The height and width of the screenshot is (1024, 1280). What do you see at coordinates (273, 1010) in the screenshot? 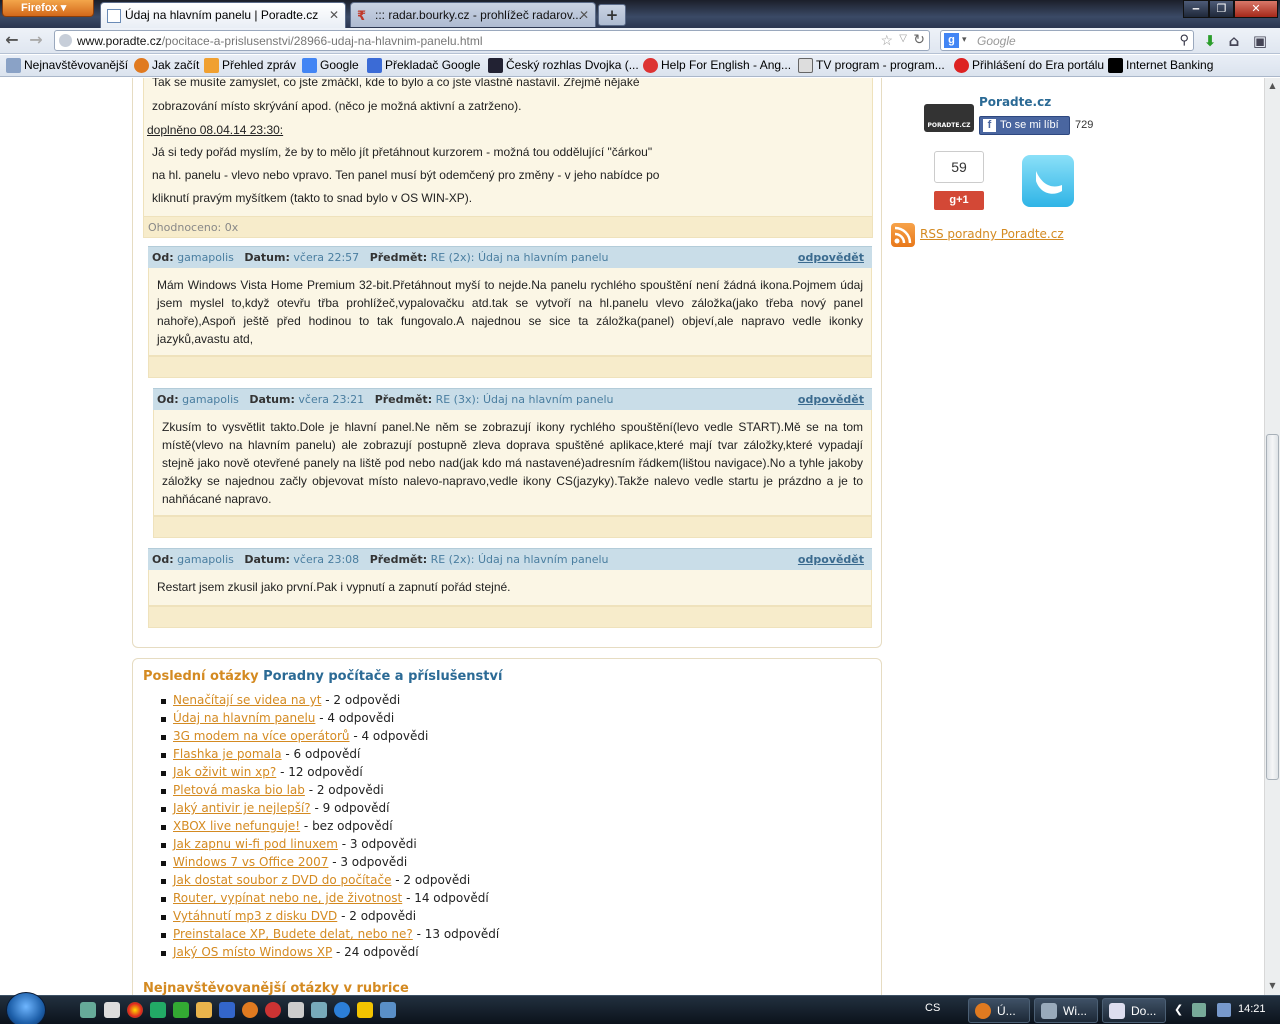
I see `media-icon` at bounding box center [273, 1010].